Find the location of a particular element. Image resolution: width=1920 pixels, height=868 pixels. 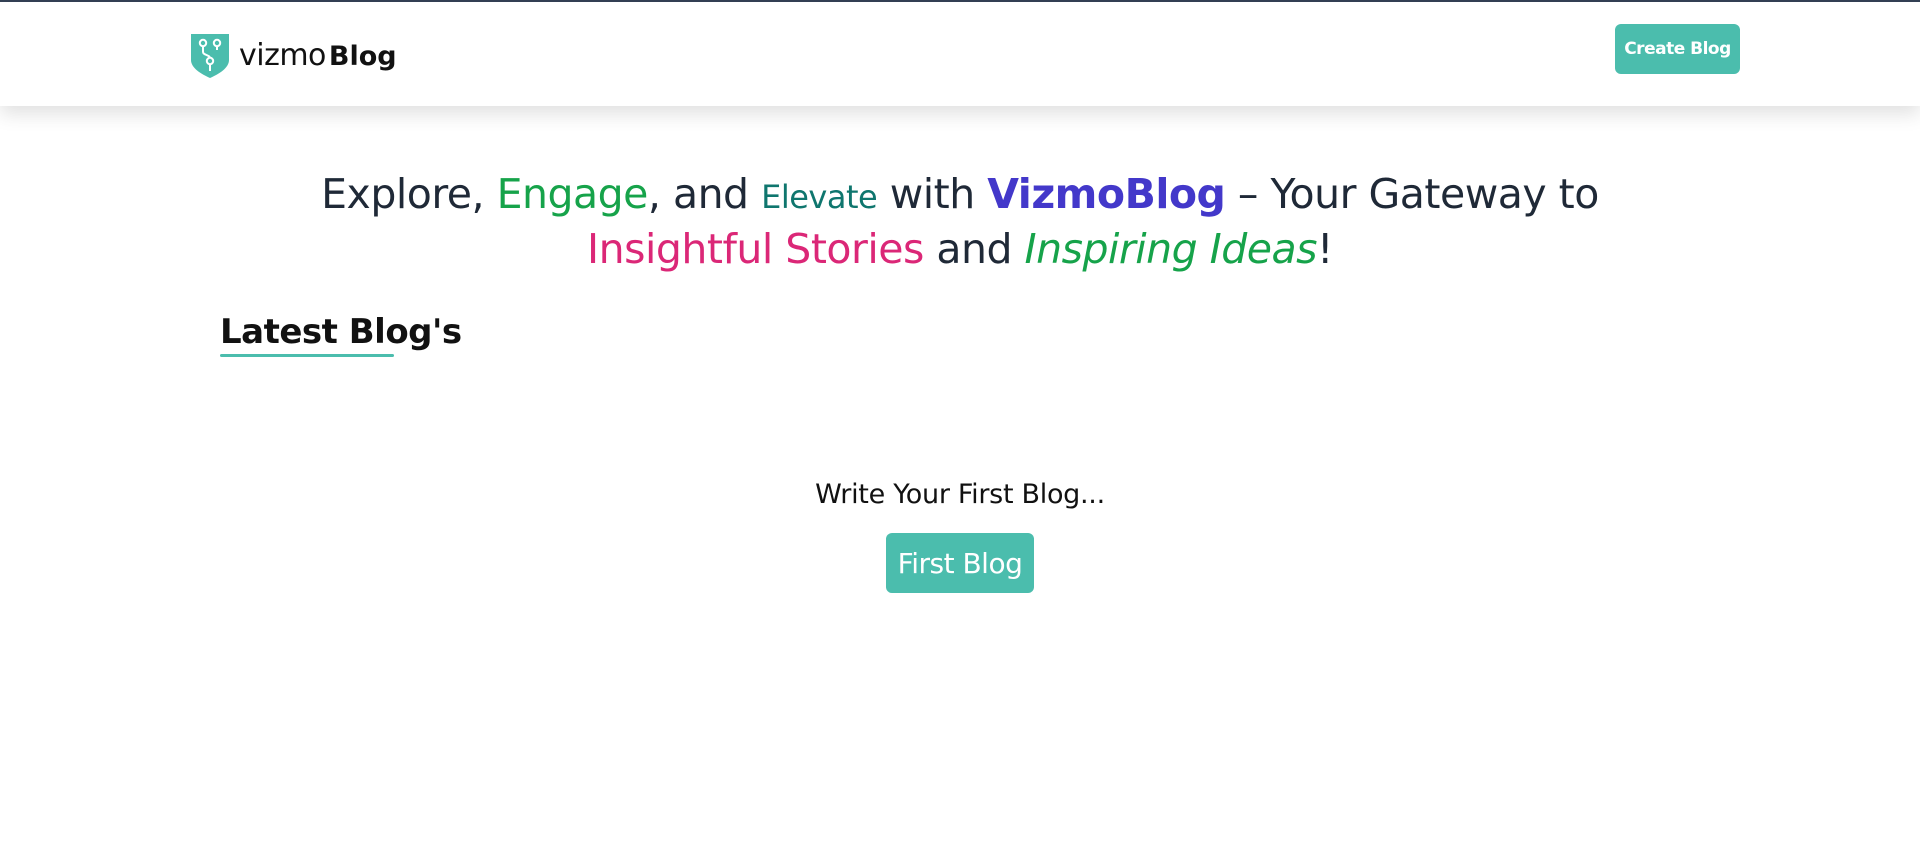

logo-text-vizmo: vizmo is located at coordinates (282, 55).